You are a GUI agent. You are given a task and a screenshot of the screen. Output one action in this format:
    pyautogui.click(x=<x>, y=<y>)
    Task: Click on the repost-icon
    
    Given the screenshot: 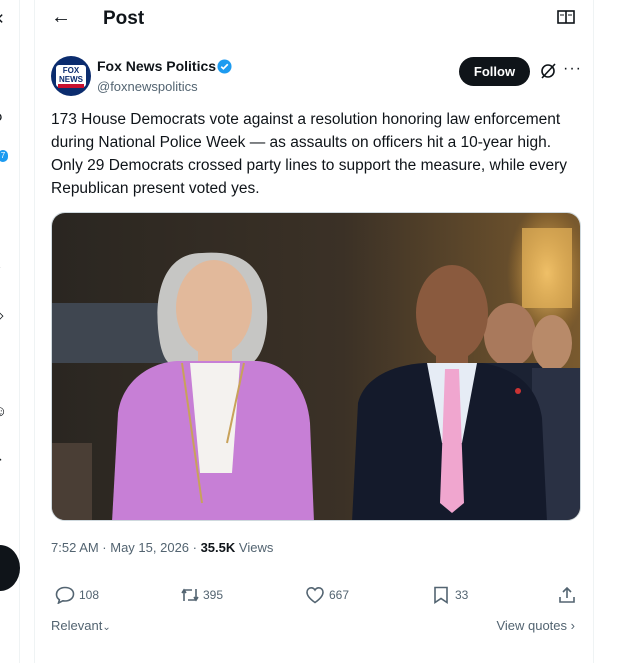 What is the action you would take?
    pyautogui.click(x=190, y=595)
    